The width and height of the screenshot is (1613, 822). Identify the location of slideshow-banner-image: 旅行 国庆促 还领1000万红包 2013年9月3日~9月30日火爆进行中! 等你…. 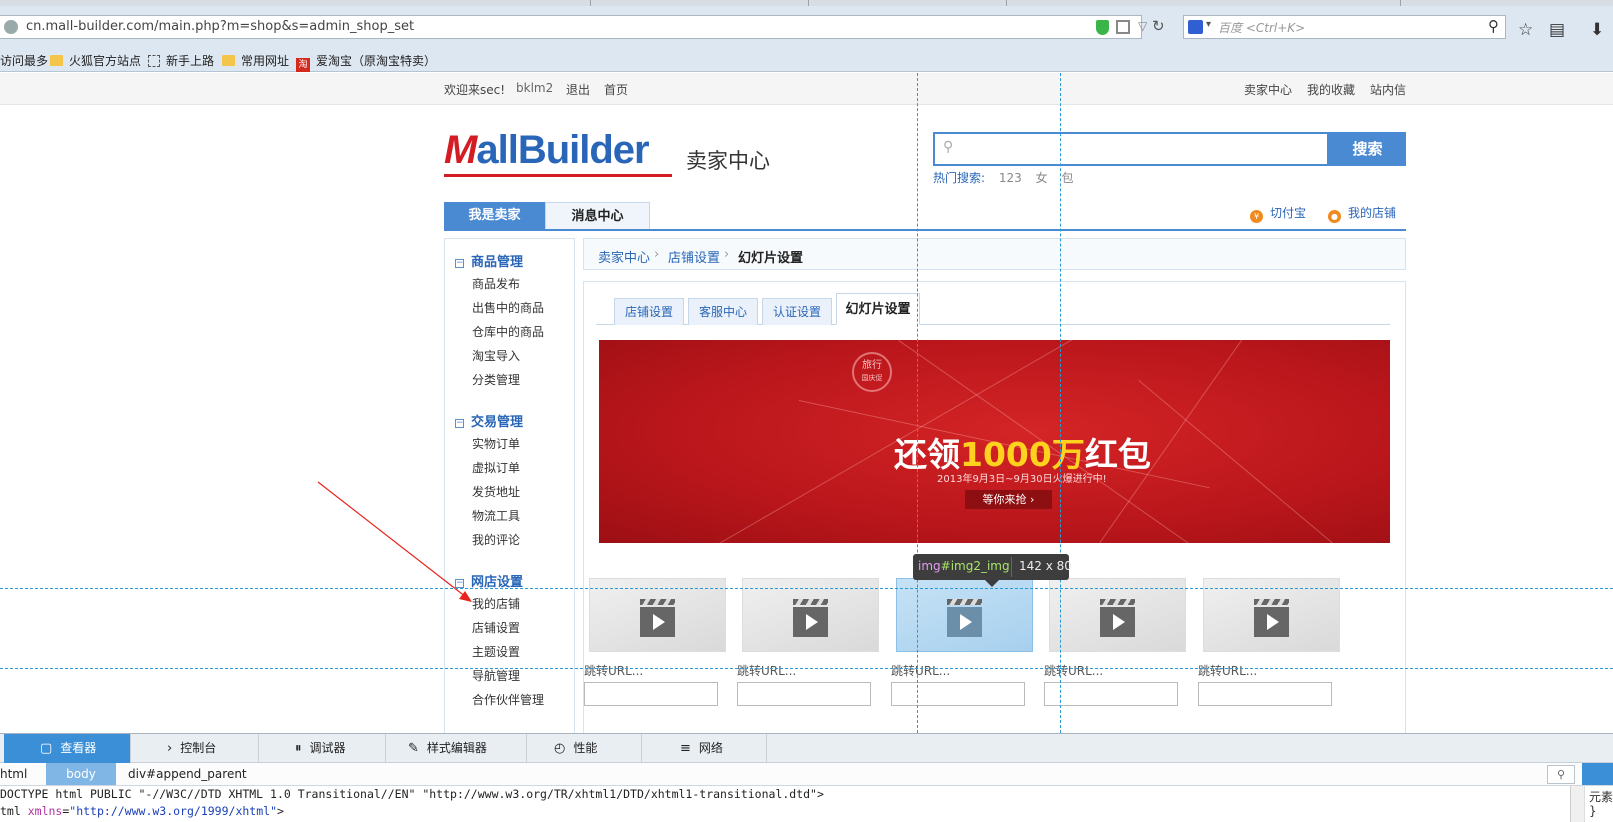
(994, 441).